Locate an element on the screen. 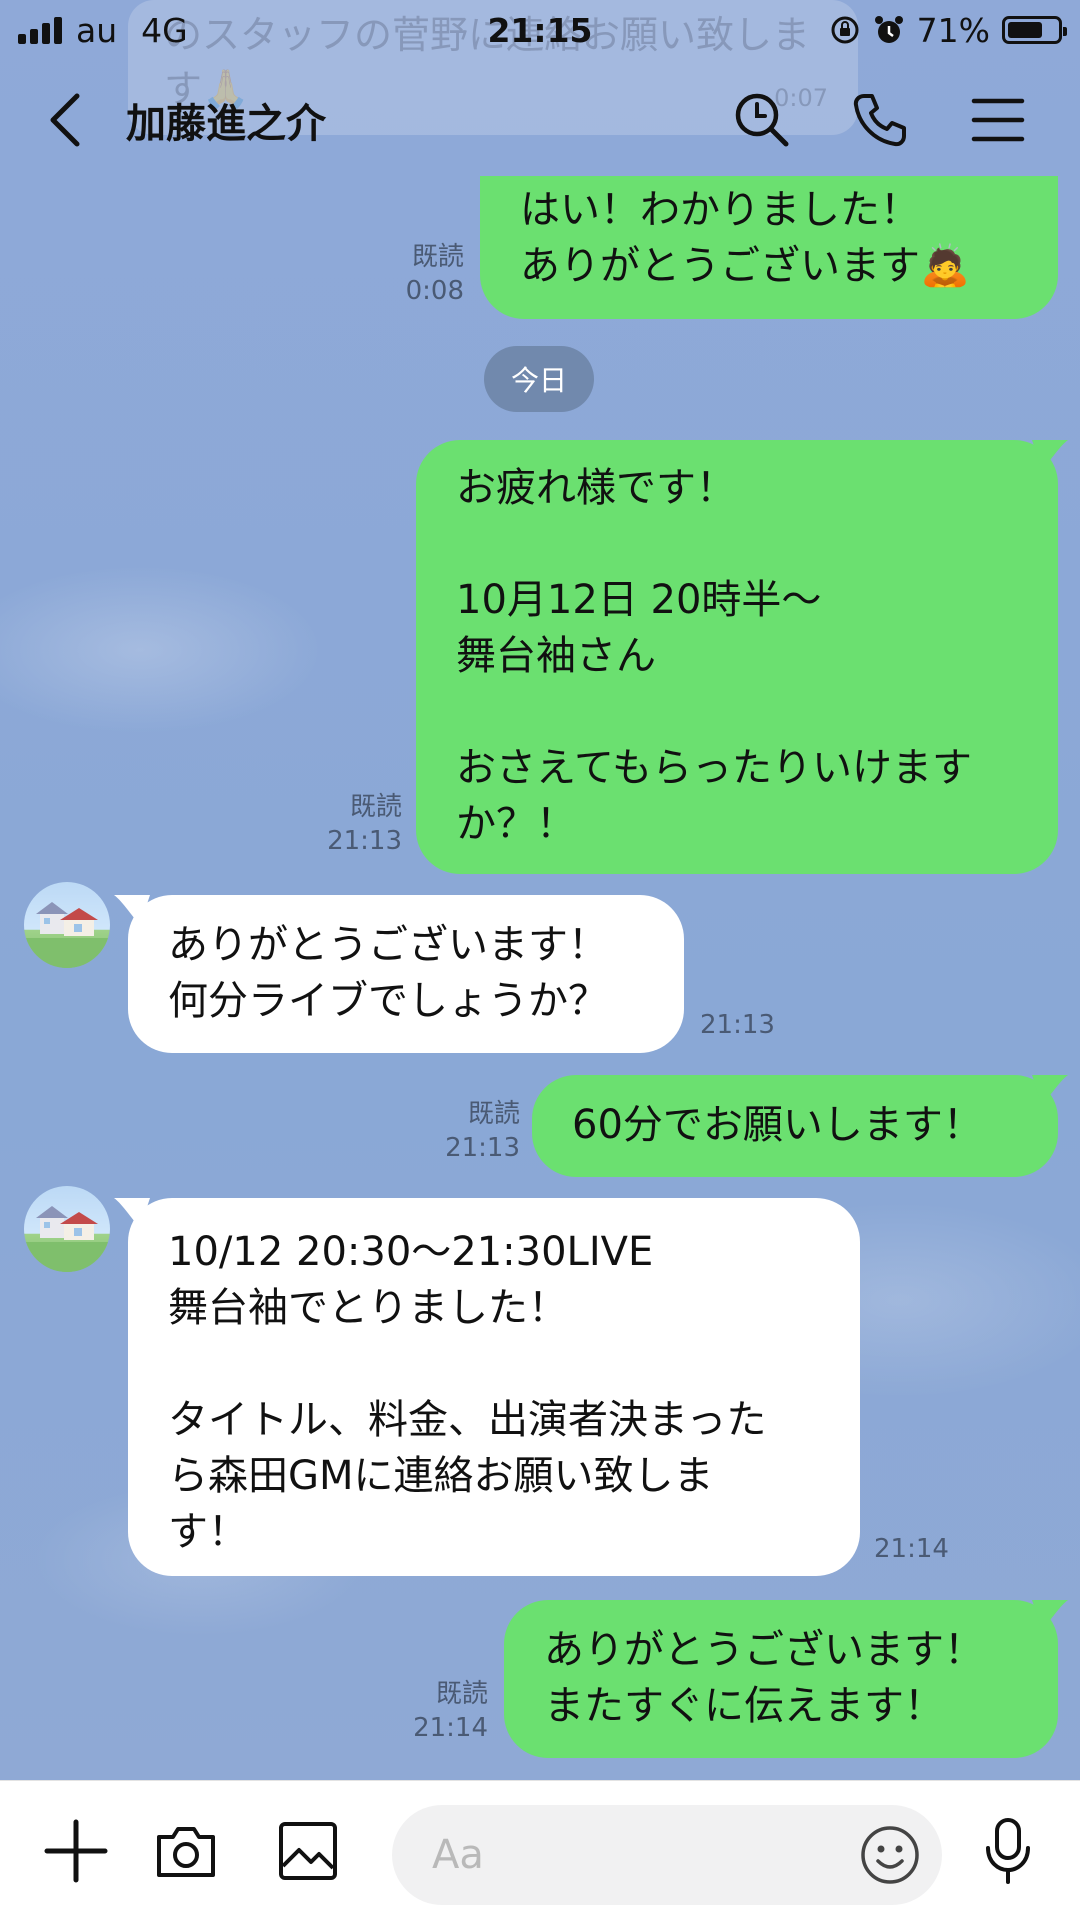 This screenshot has height=1920, width=1080. emoji-icon is located at coordinates (890, 1855).